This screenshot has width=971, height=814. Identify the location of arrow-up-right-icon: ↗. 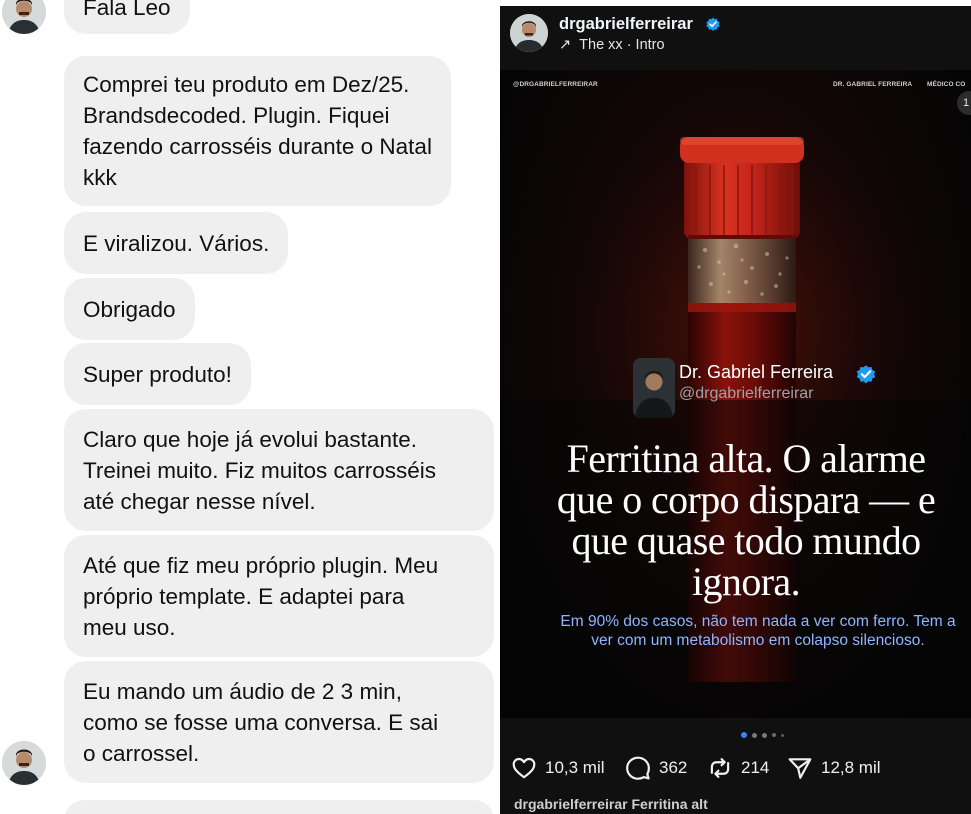
(565, 45).